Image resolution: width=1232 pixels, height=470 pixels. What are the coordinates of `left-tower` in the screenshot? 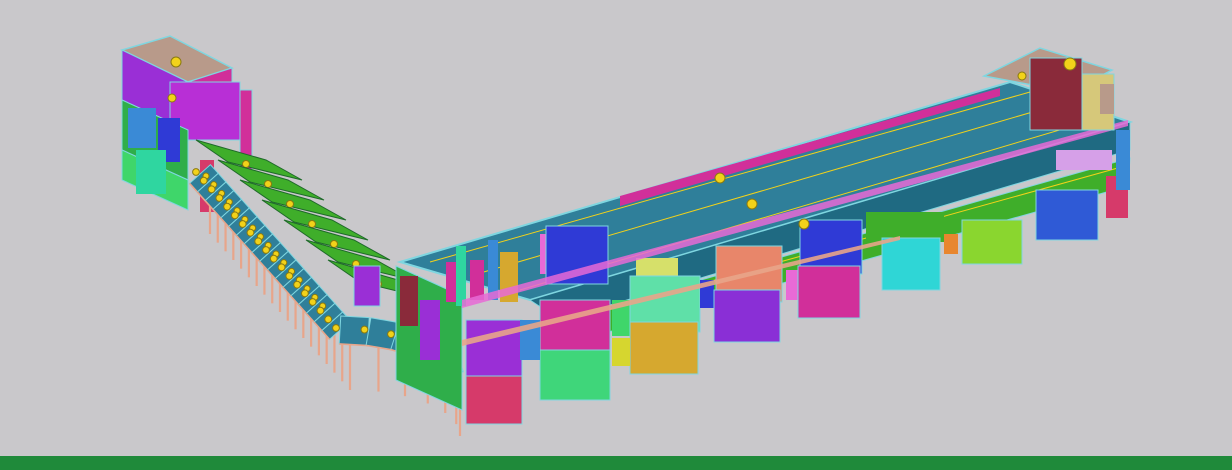 It's located at (186, 123).